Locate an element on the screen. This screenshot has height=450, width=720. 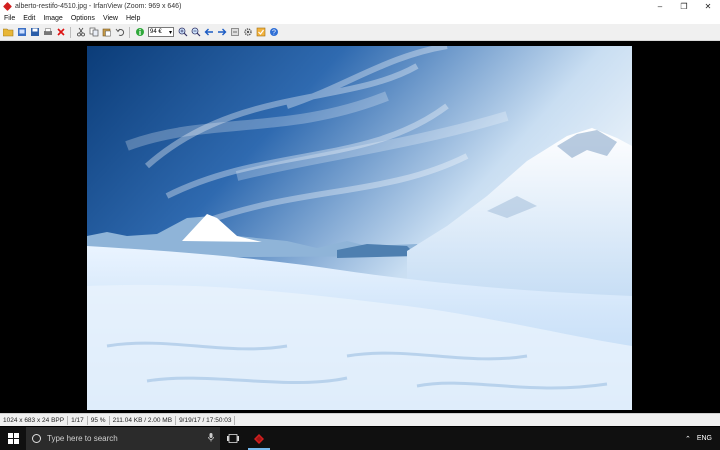
maximize-button: ❐ is located at coordinates (684, 6).